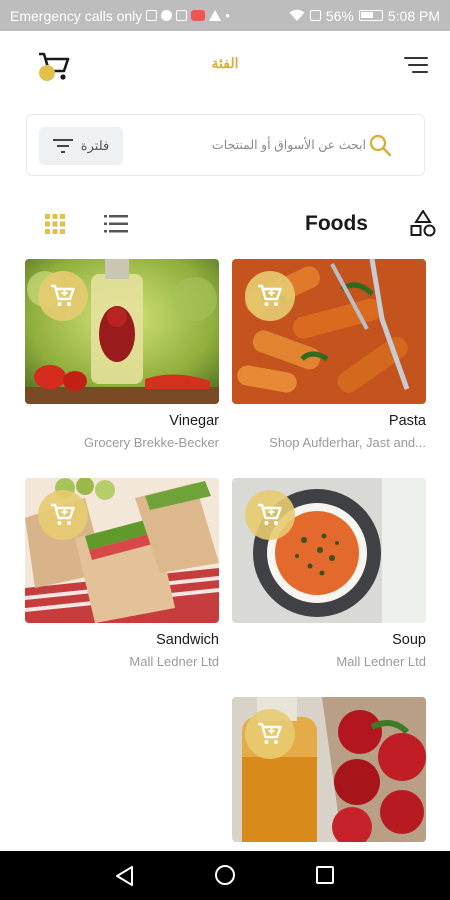 This screenshot has width=450, height=900. I want to click on list-view-icon, so click(116, 224).